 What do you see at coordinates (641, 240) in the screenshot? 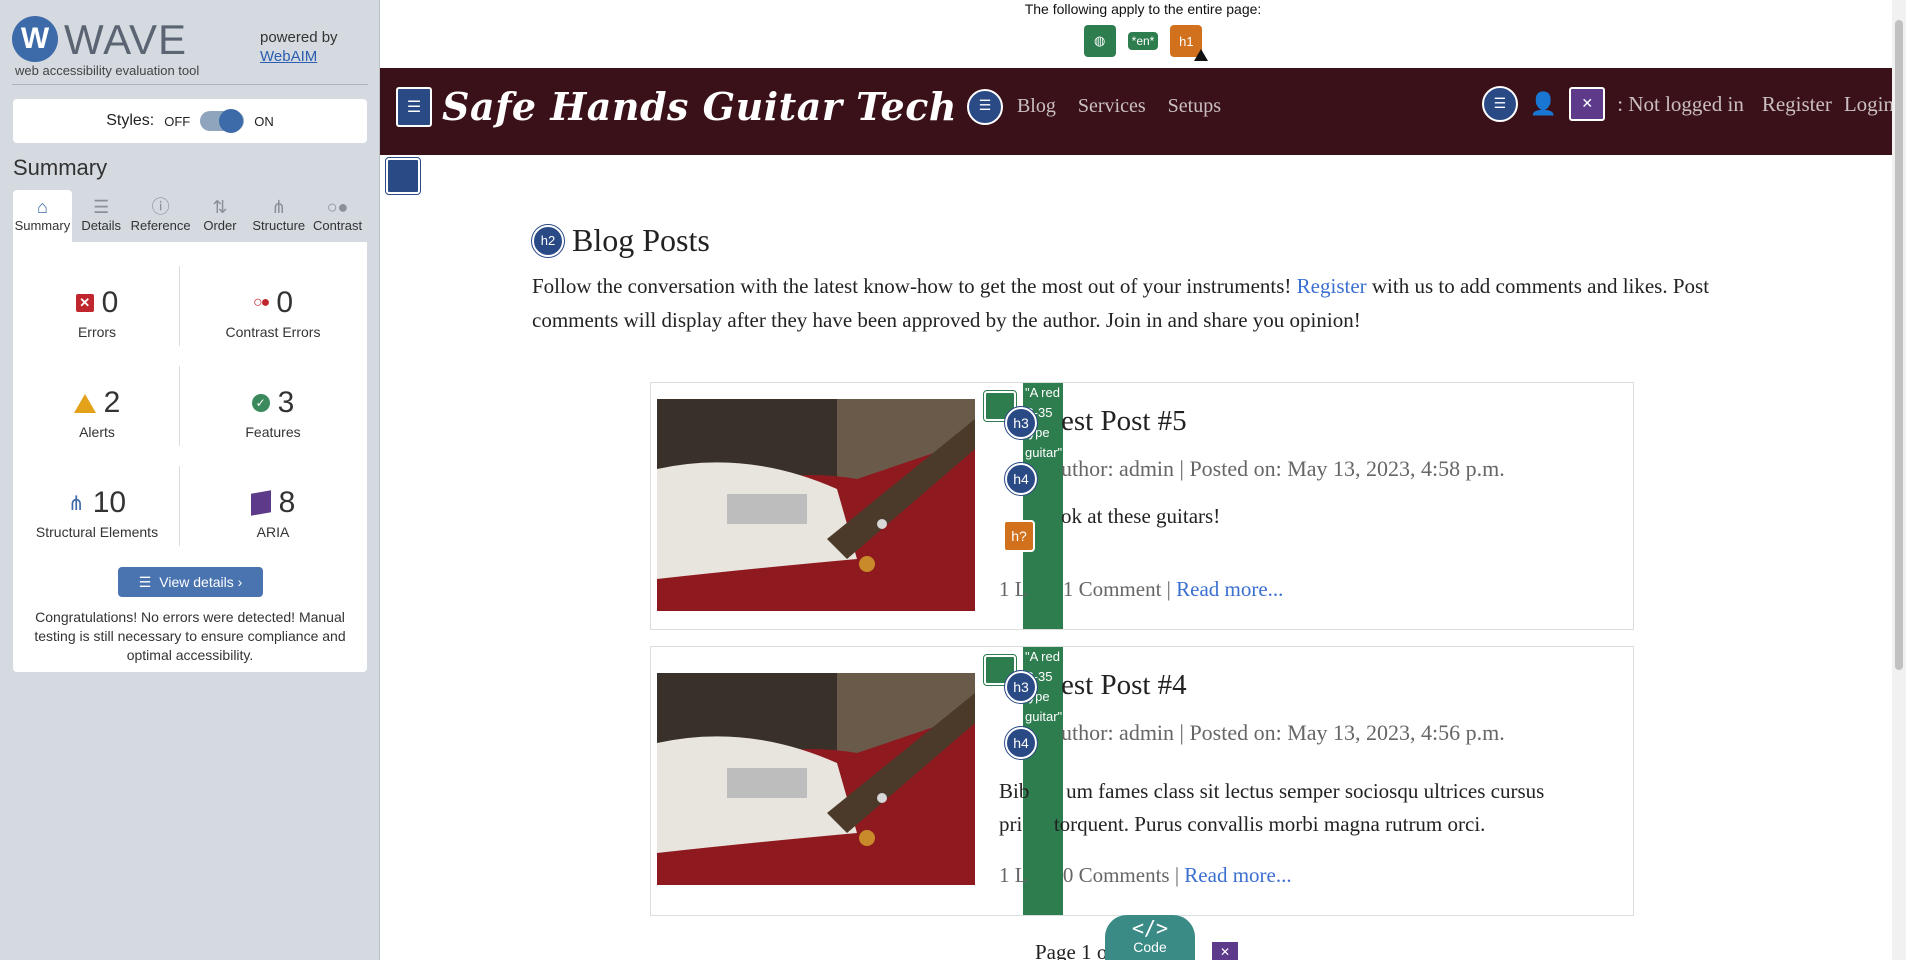
I see `page-title: Blog Posts` at bounding box center [641, 240].